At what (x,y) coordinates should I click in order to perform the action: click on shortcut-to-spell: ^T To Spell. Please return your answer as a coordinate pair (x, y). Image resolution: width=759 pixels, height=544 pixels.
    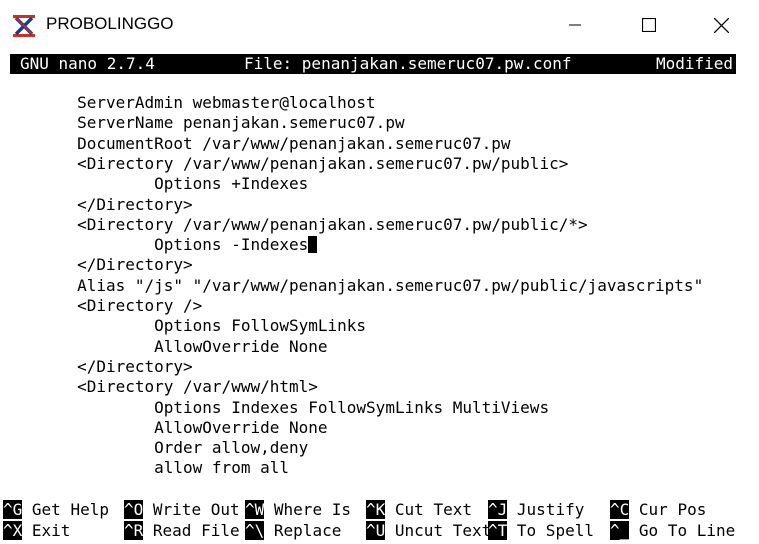
    Looking at the image, I should click on (541, 531).